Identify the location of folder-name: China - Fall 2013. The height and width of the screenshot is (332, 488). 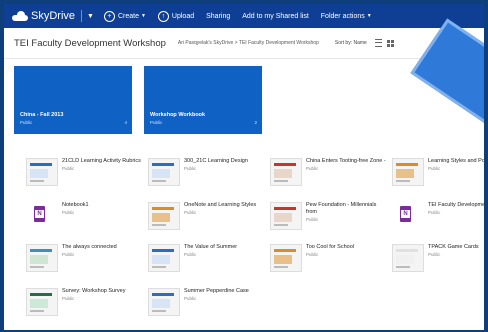
(42, 115).